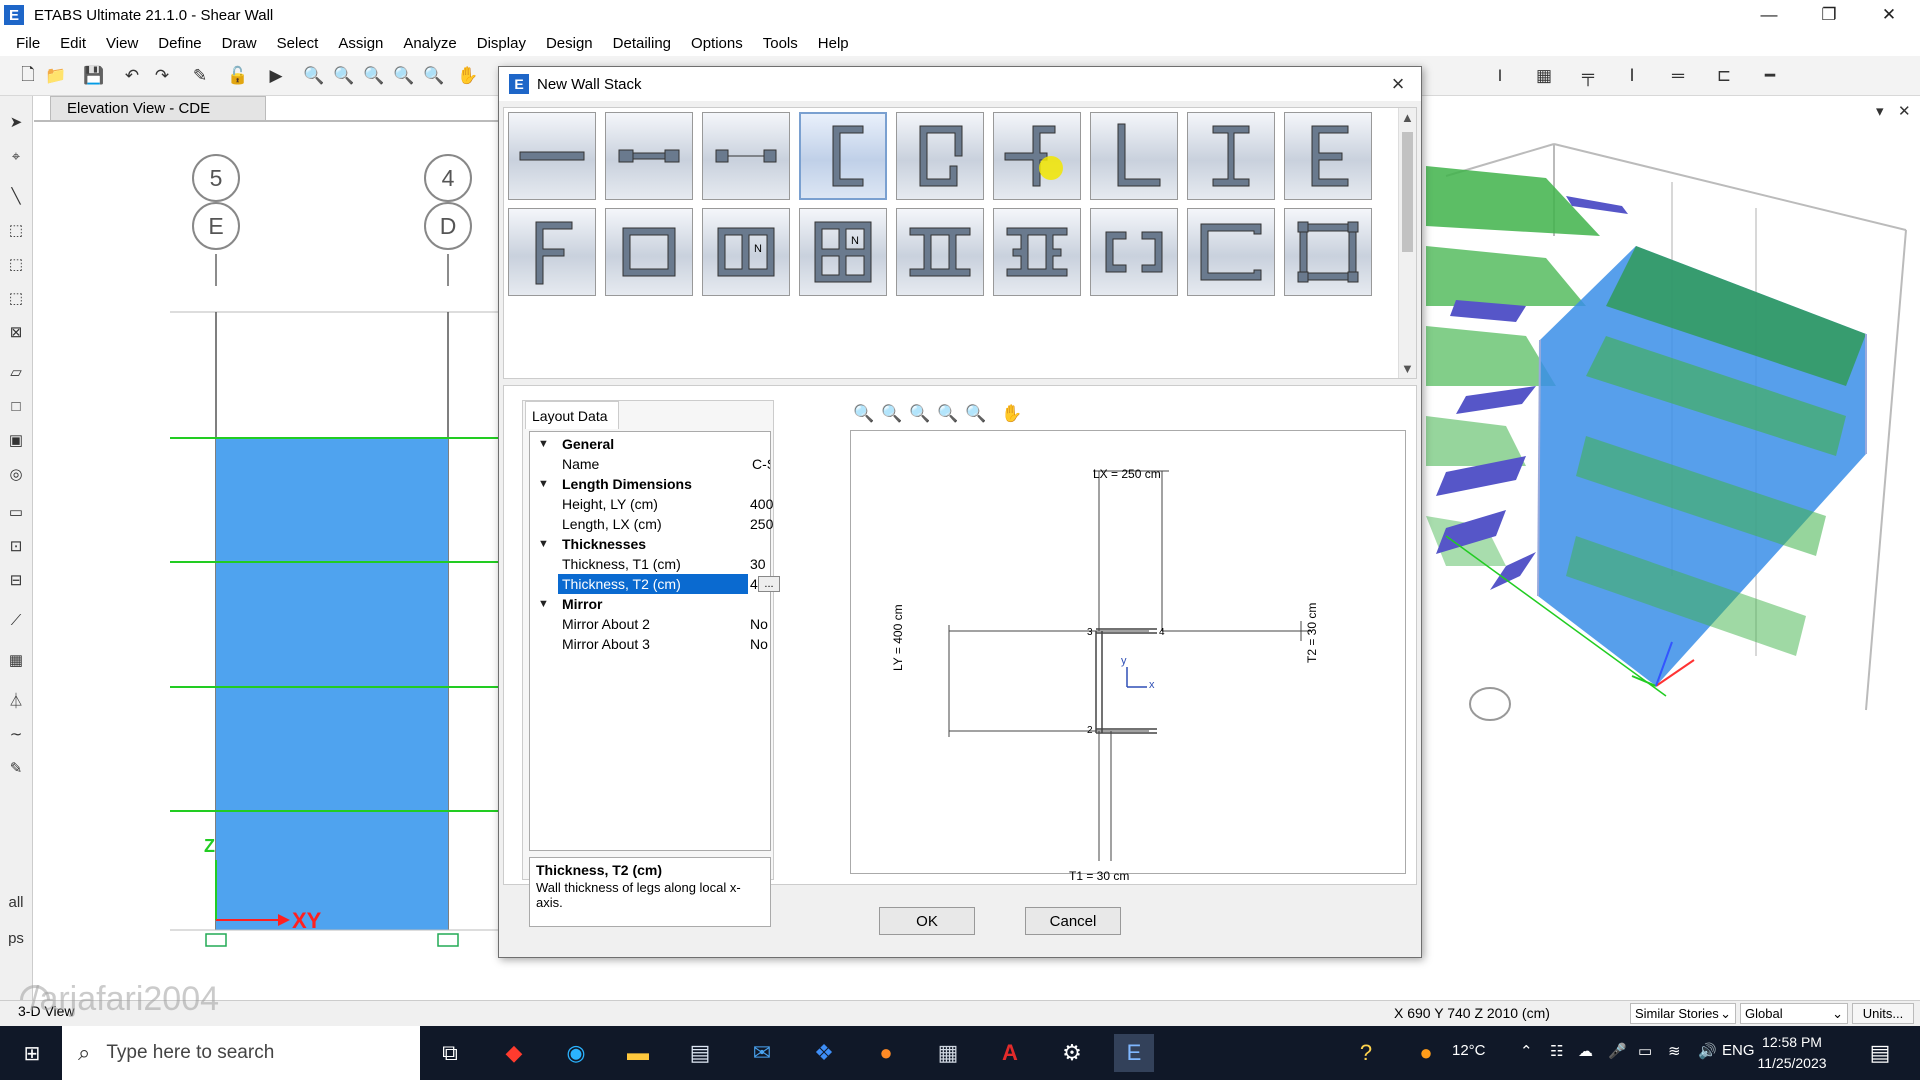 This screenshot has height=1080, width=1920. I want to click on menu-help: Help, so click(833, 43).